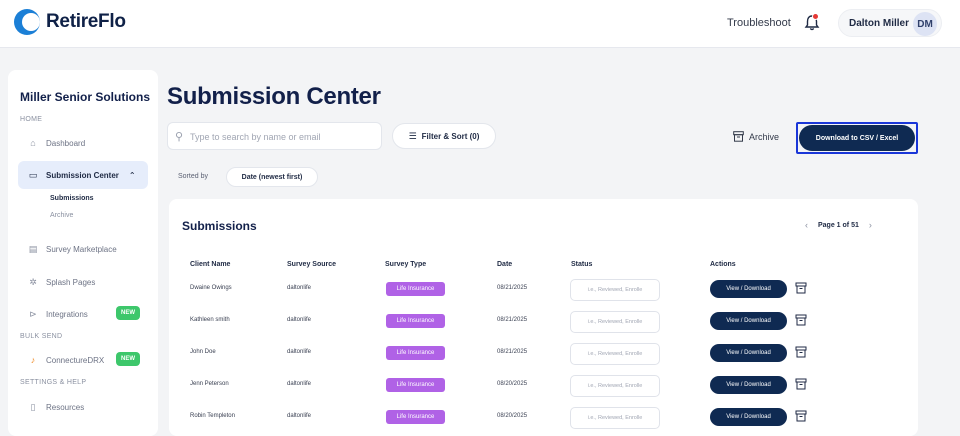 This screenshot has height=436, width=960. What do you see at coordinates (82, 175) in the screenshot?
I see `sidebar-item-submission-center-label: ▭ Submission Center ⌃` at bounding box center [82, 175].